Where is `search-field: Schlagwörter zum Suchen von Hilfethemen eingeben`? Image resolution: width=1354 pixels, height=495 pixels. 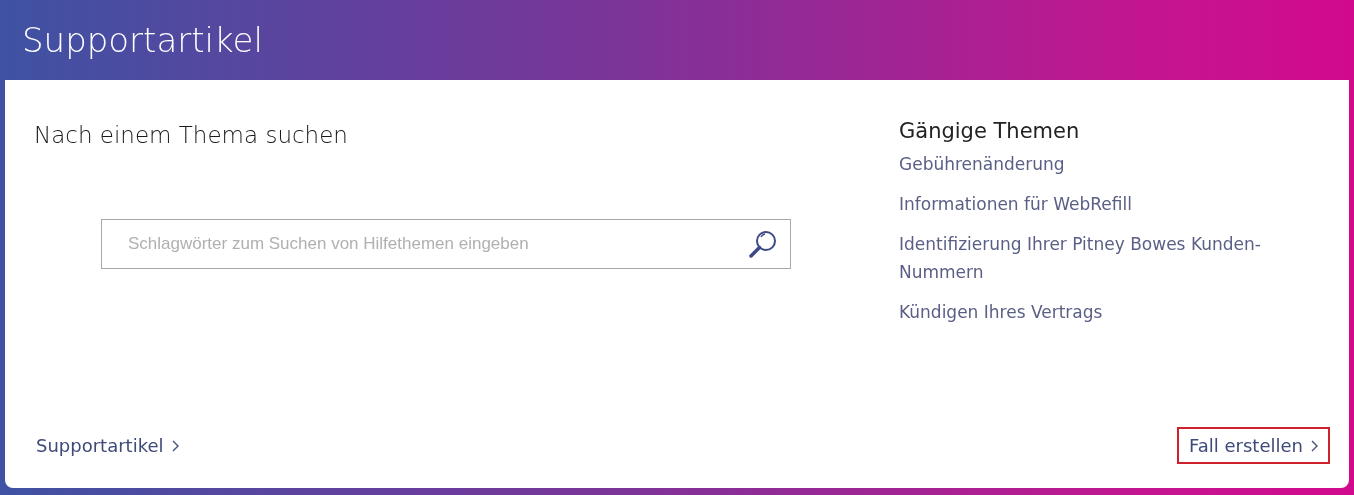
search-field: Schlagwörter zum Suchen von Hilfethemen eingeben is located at coordinates (446, 243).